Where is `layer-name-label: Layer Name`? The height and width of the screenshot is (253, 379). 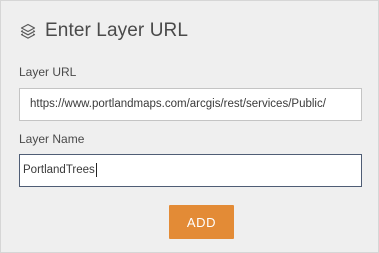 layer-name-label: Layer Name is located at coordinates (52, 139).